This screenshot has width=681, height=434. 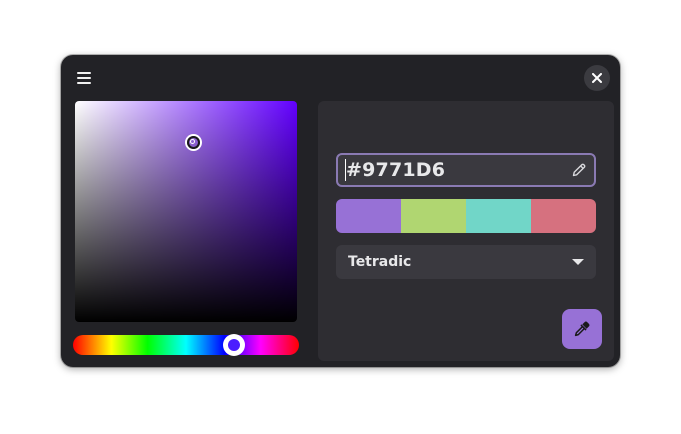 I want to click on harmony-selected-label: Tetradic, so click(x=380, y=262).